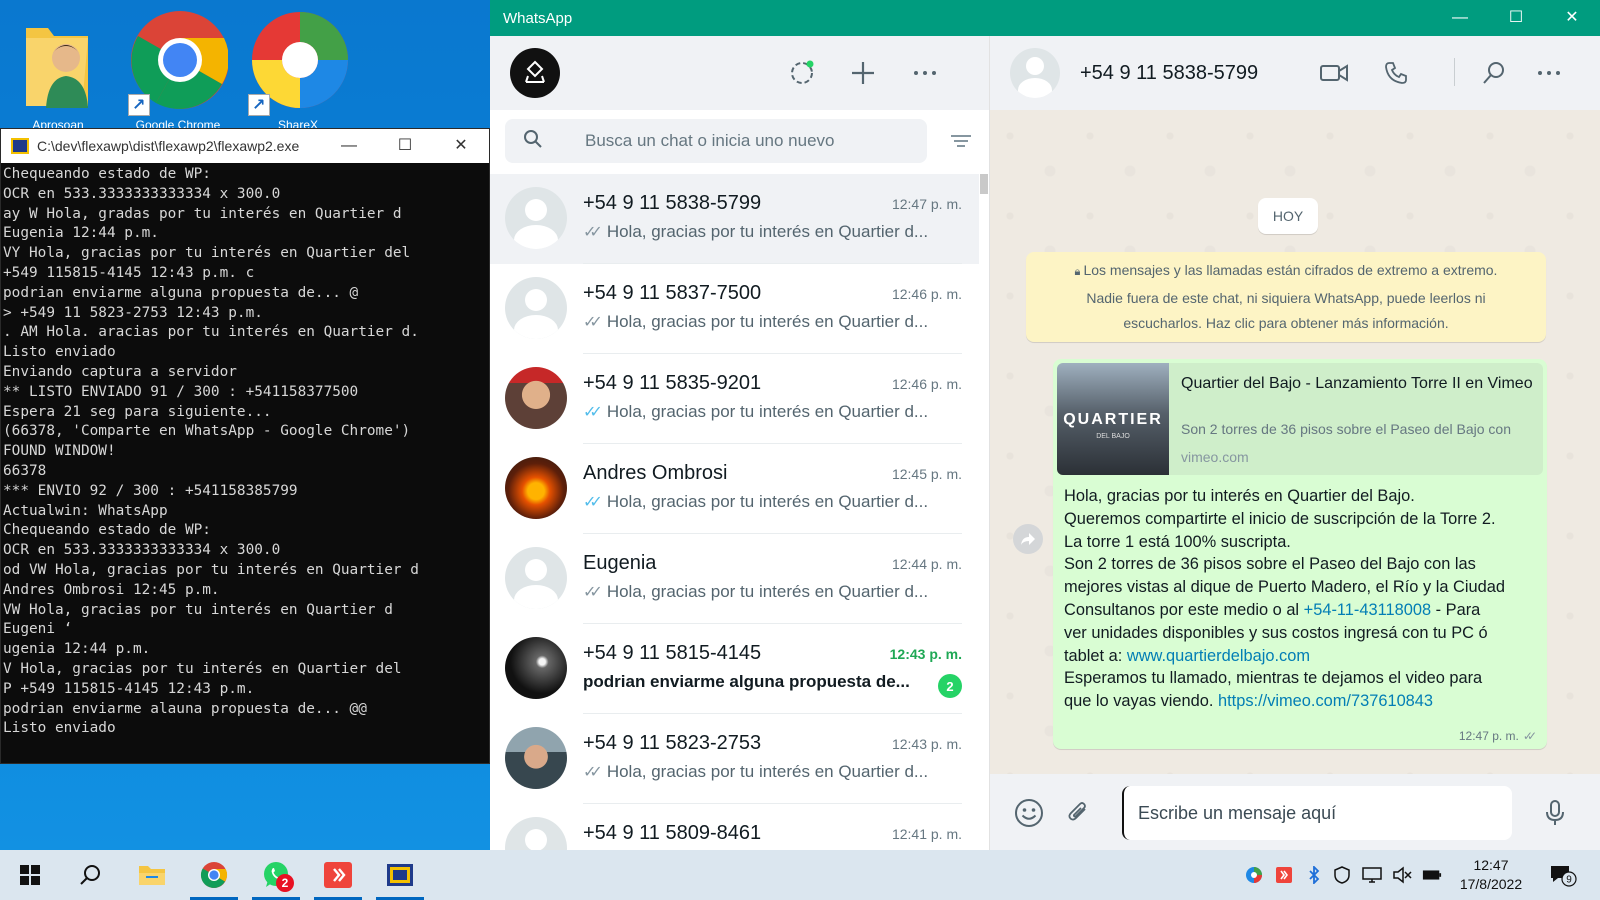 This screenshot has width=1600, height=900. What do you see at coordinates (1432, 875) in the screenshot?
I see `tray-battery-icon` at bounding box center [1432, 875].